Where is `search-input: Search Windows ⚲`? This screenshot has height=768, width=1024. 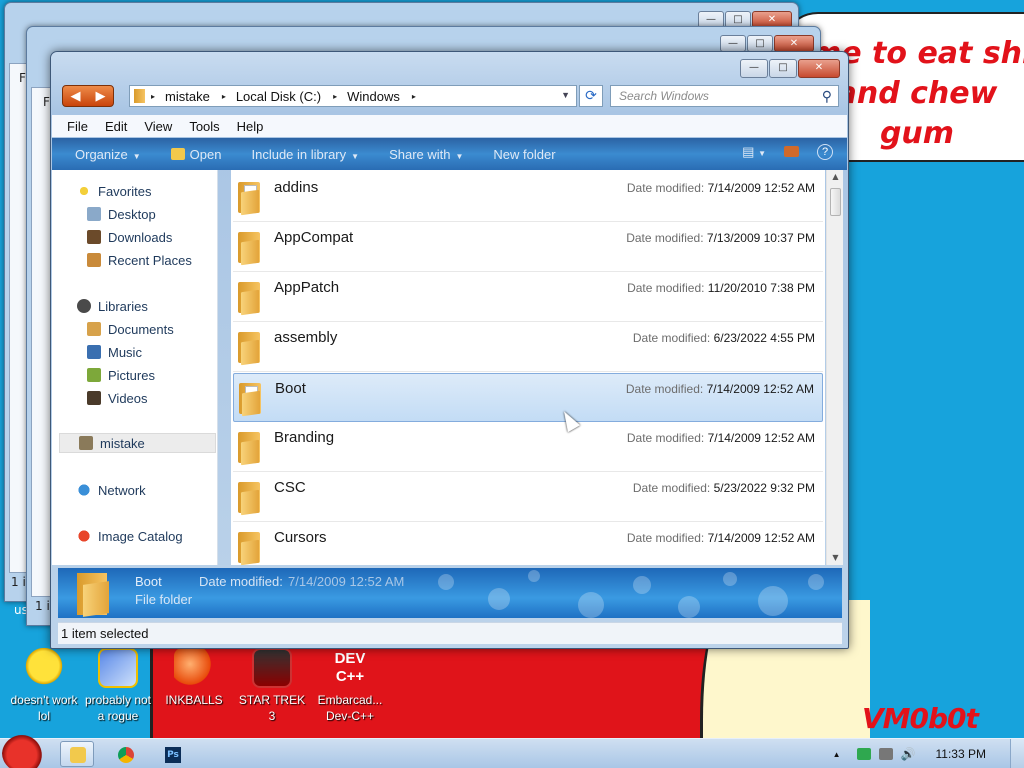 search-input: Search Windows ⚲ is located at coordinates (724, 96).